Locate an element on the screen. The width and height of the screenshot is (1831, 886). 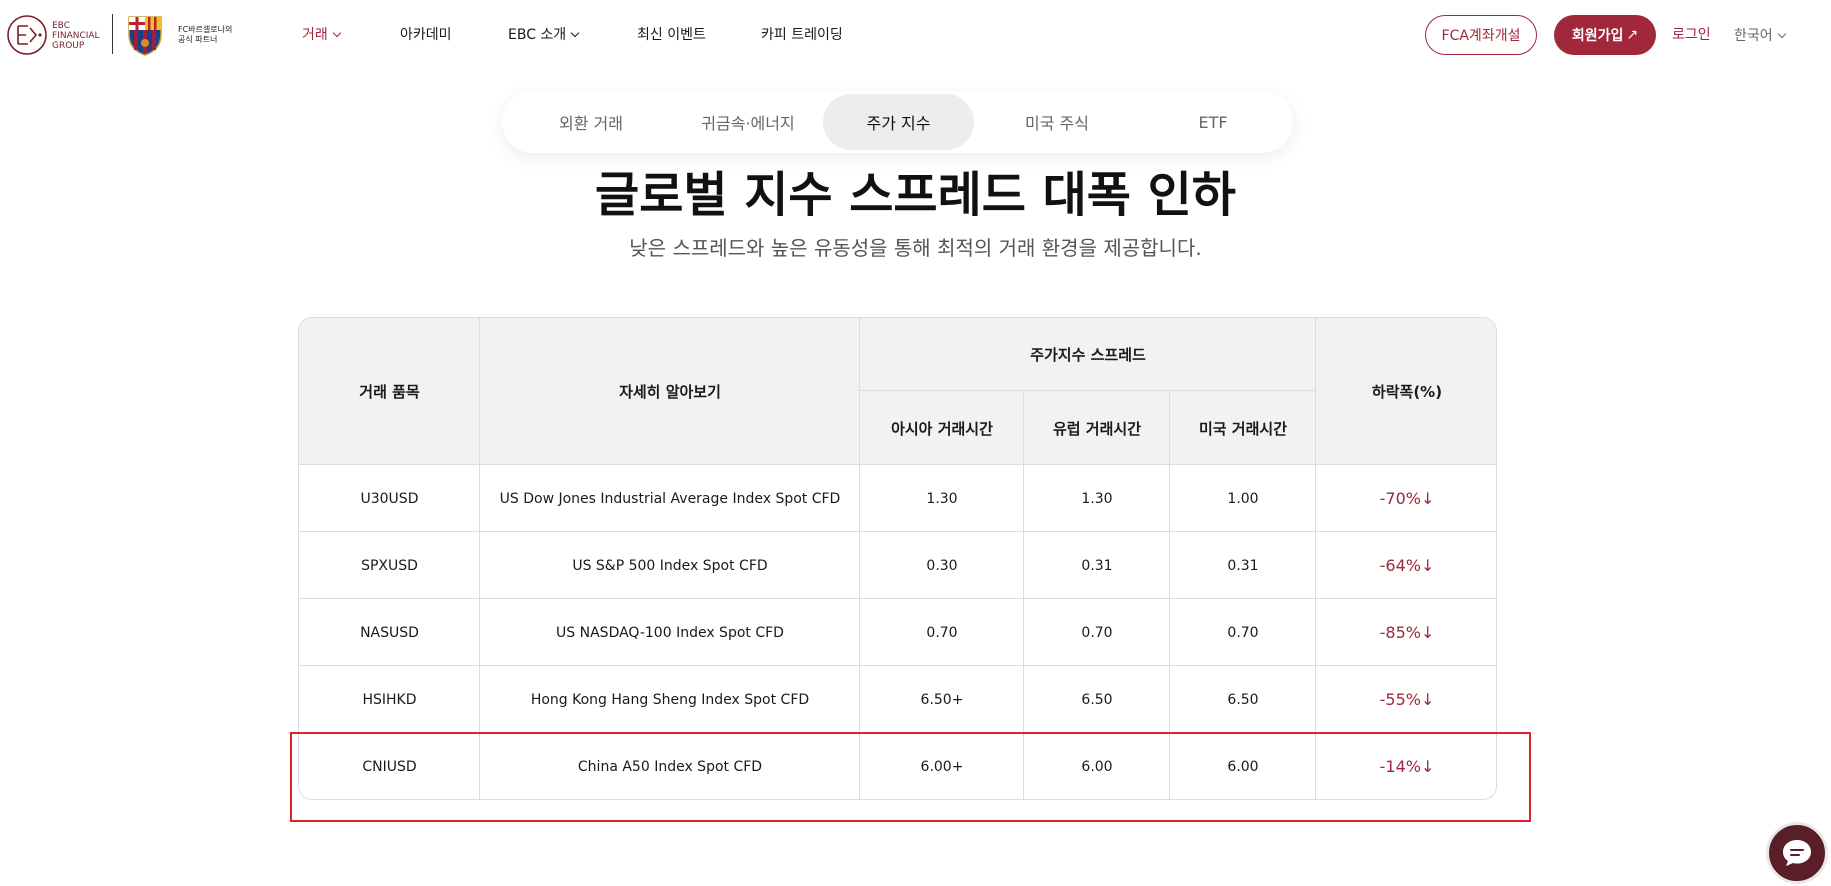
page-subtitle: 낮은 스프레드와 높은 유동성을 통해 최적의 거래 환경을 제공합니다. is located at coordinates (915, 248).